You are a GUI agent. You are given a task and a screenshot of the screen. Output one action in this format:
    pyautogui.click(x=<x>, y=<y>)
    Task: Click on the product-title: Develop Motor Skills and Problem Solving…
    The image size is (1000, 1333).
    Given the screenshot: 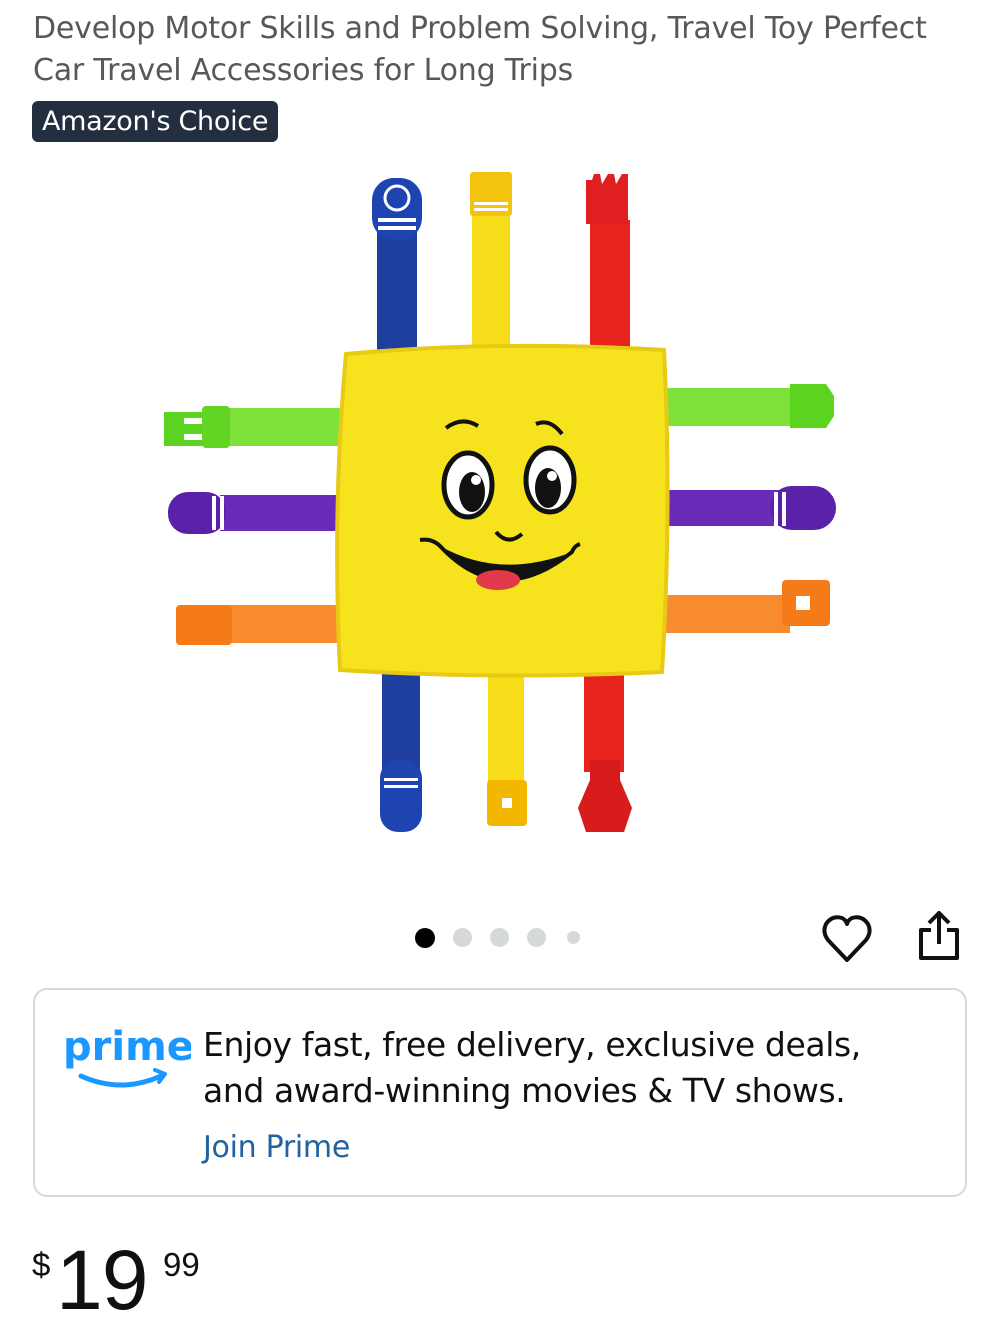 What is the action you would take?
    pyautogui.click(x=503, y=50)
    